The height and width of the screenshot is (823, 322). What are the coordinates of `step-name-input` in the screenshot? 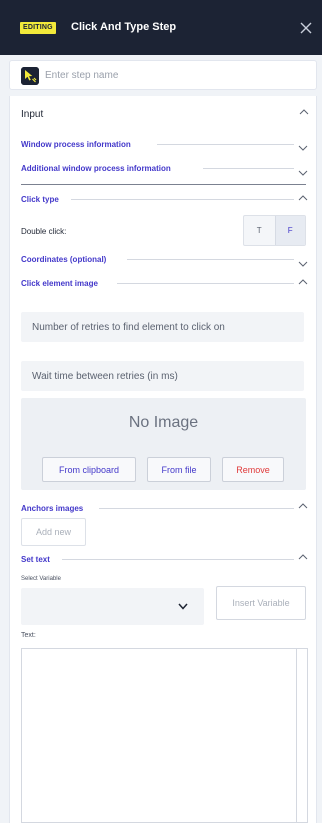 It's located at (175, 75).